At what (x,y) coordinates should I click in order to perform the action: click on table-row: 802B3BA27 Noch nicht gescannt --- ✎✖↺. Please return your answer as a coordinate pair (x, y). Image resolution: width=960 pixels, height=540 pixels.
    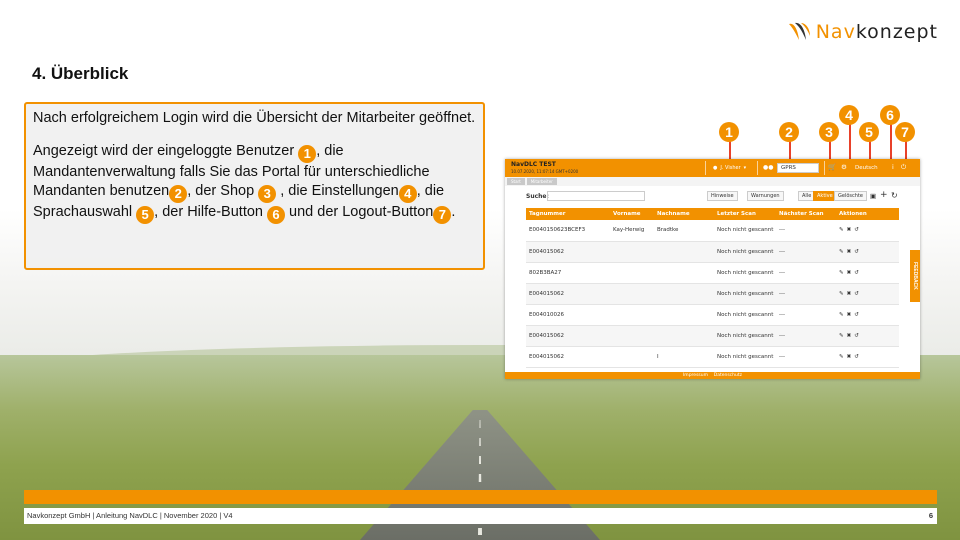
    Looking at the image, I should click on (712, 273).